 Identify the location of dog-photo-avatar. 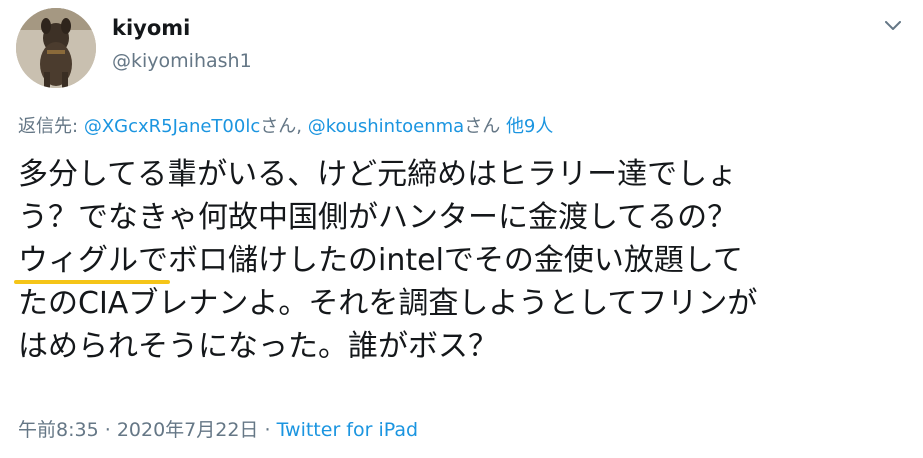
(56, 48).